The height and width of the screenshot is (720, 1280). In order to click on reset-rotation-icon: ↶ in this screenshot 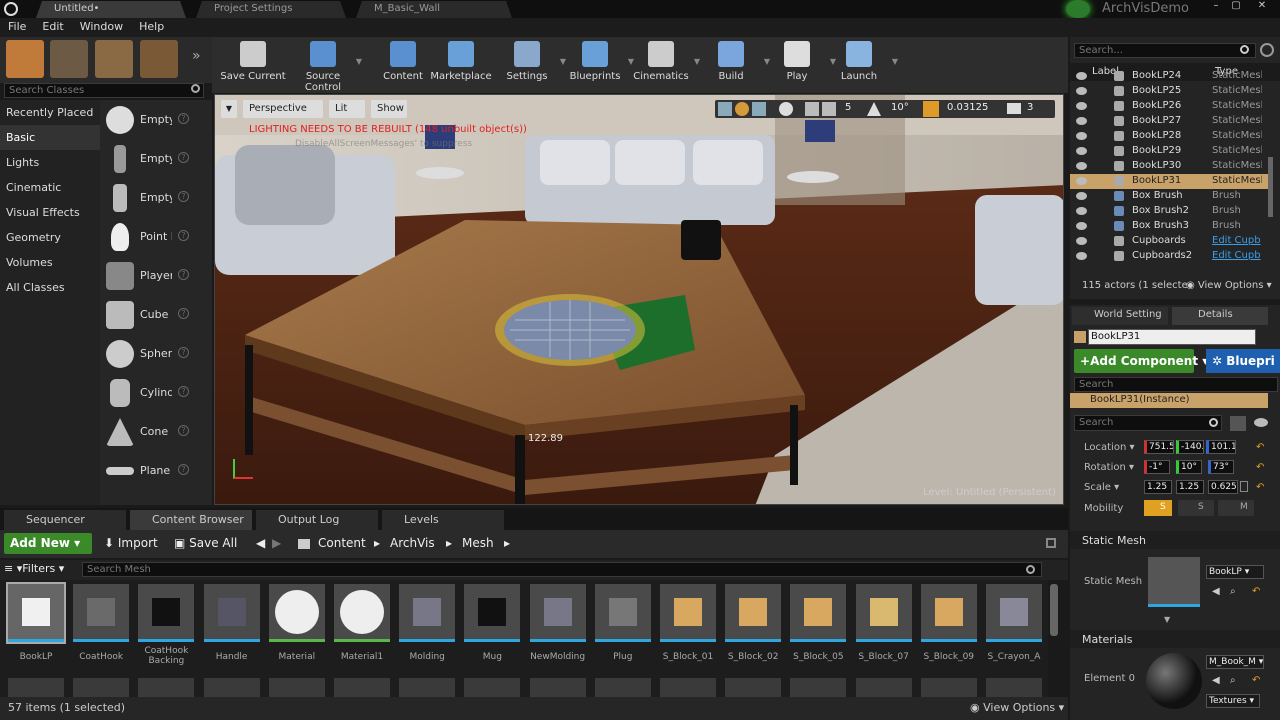, I will do `click(1260, 467)`.